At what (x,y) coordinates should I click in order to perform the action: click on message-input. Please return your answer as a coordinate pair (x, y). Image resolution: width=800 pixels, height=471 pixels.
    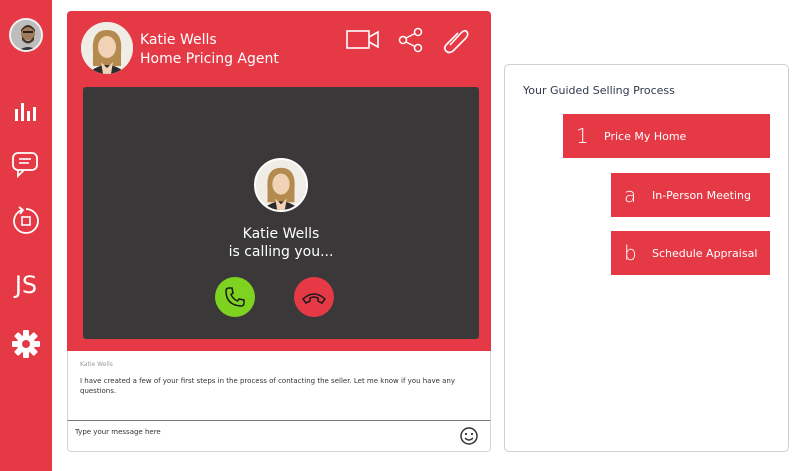
    Looking at the image, I should click on (260, 432).